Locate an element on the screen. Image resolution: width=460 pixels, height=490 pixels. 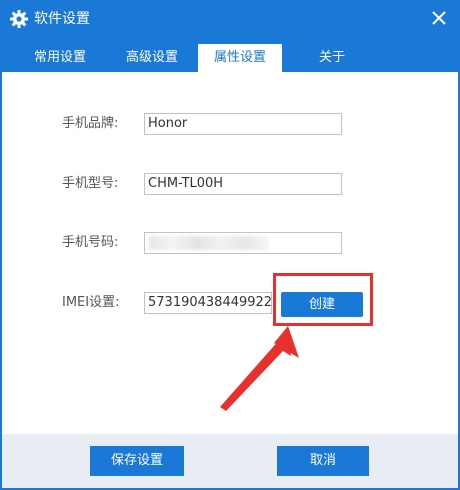
window-title: 软件设置 is located at coordinates (62, 19).